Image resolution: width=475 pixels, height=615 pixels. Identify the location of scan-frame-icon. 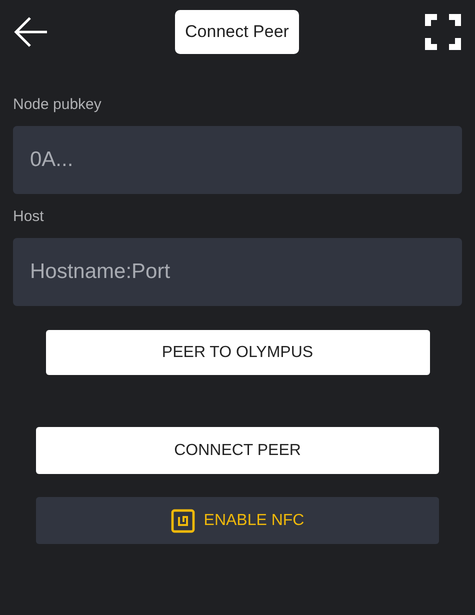
(442, 32).